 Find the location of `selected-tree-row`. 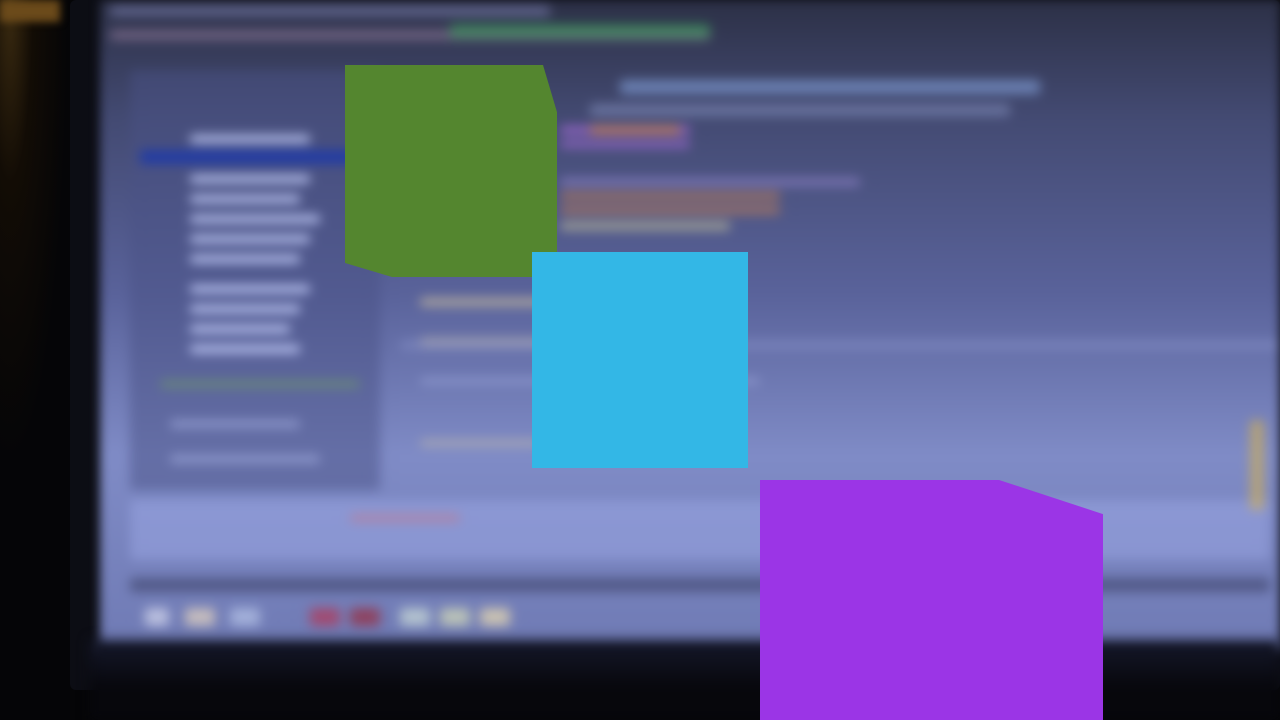

selected-tree-row is located at coordinates (250, 157).